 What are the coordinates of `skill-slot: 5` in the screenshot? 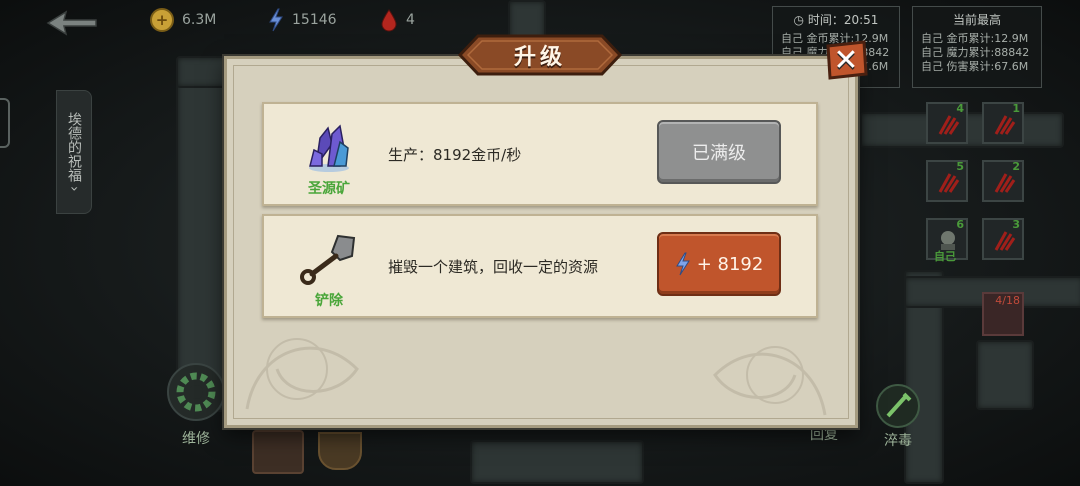 It's located at (947, 181).